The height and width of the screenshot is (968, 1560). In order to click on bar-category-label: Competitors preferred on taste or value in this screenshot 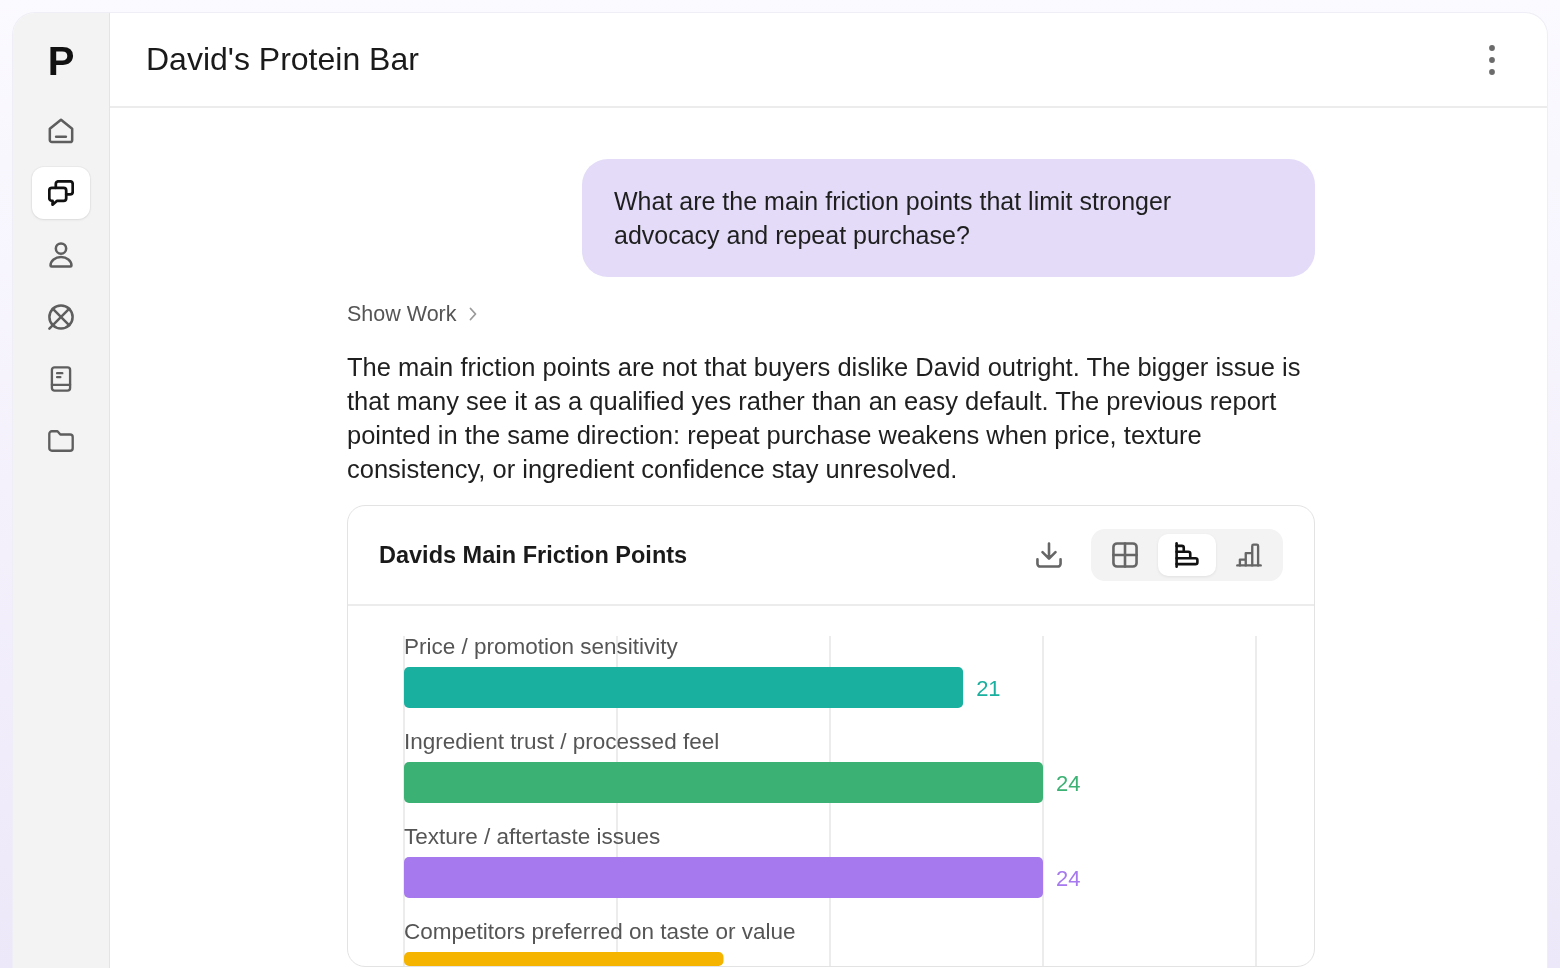, I will do `click(600, 931)`.